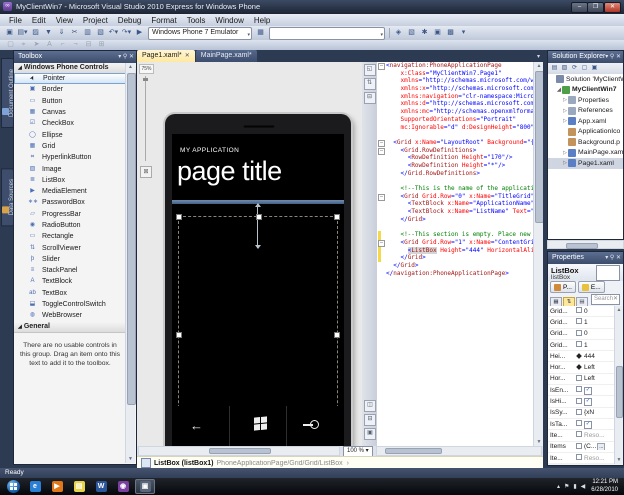 This screenshot has width=624, height=495. What do you see at coordinates (585, 111) in the screenshot?
I see `solution-tree-item: ▷ References` at bounding box center [585, 111].